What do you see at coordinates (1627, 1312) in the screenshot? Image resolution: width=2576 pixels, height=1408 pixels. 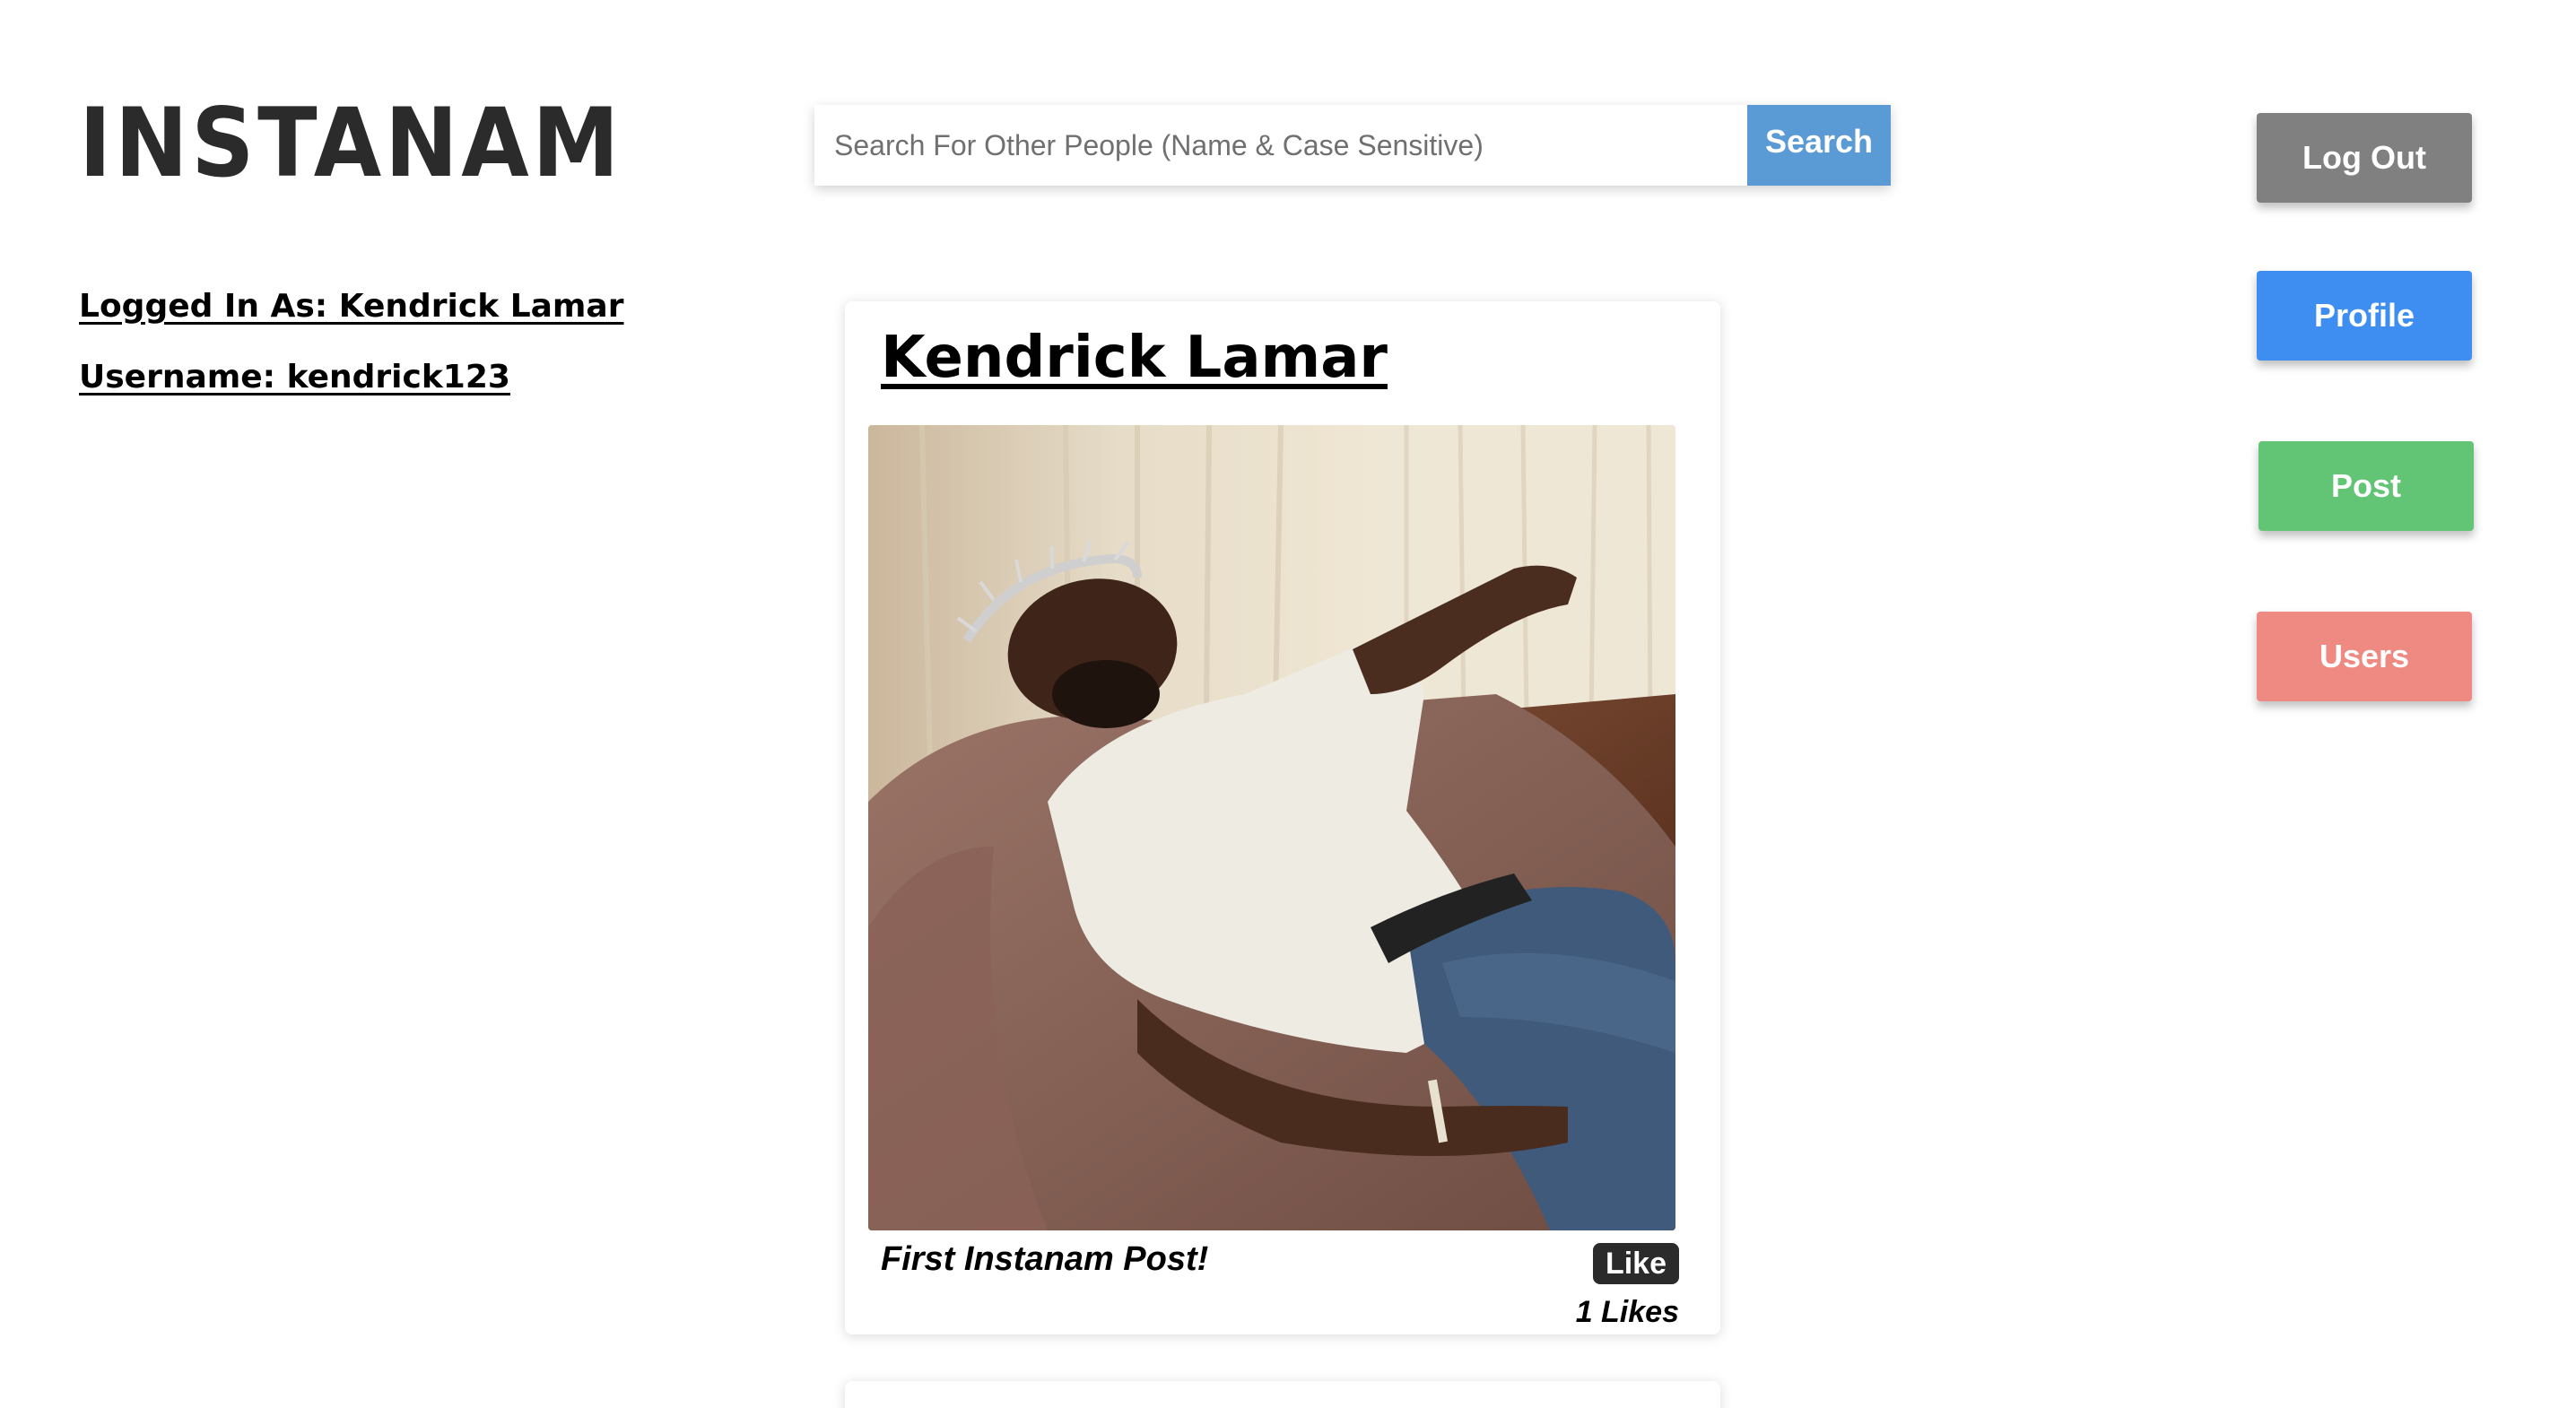 I see `like-count: 1 Likes` at bounding box center [1627, 1312].